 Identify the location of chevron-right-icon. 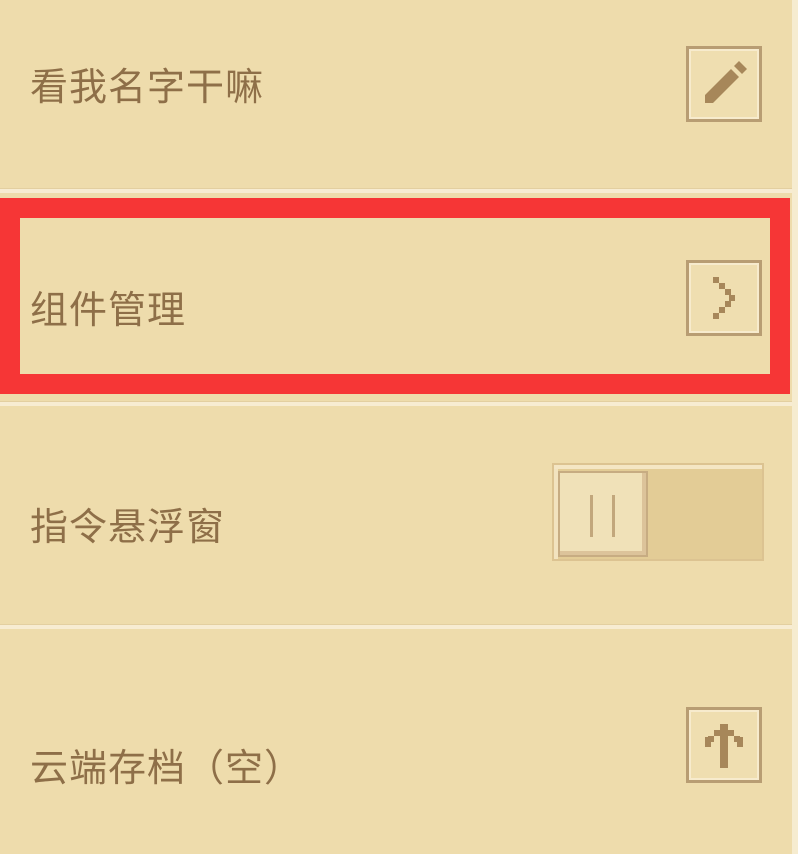
(724, 298).